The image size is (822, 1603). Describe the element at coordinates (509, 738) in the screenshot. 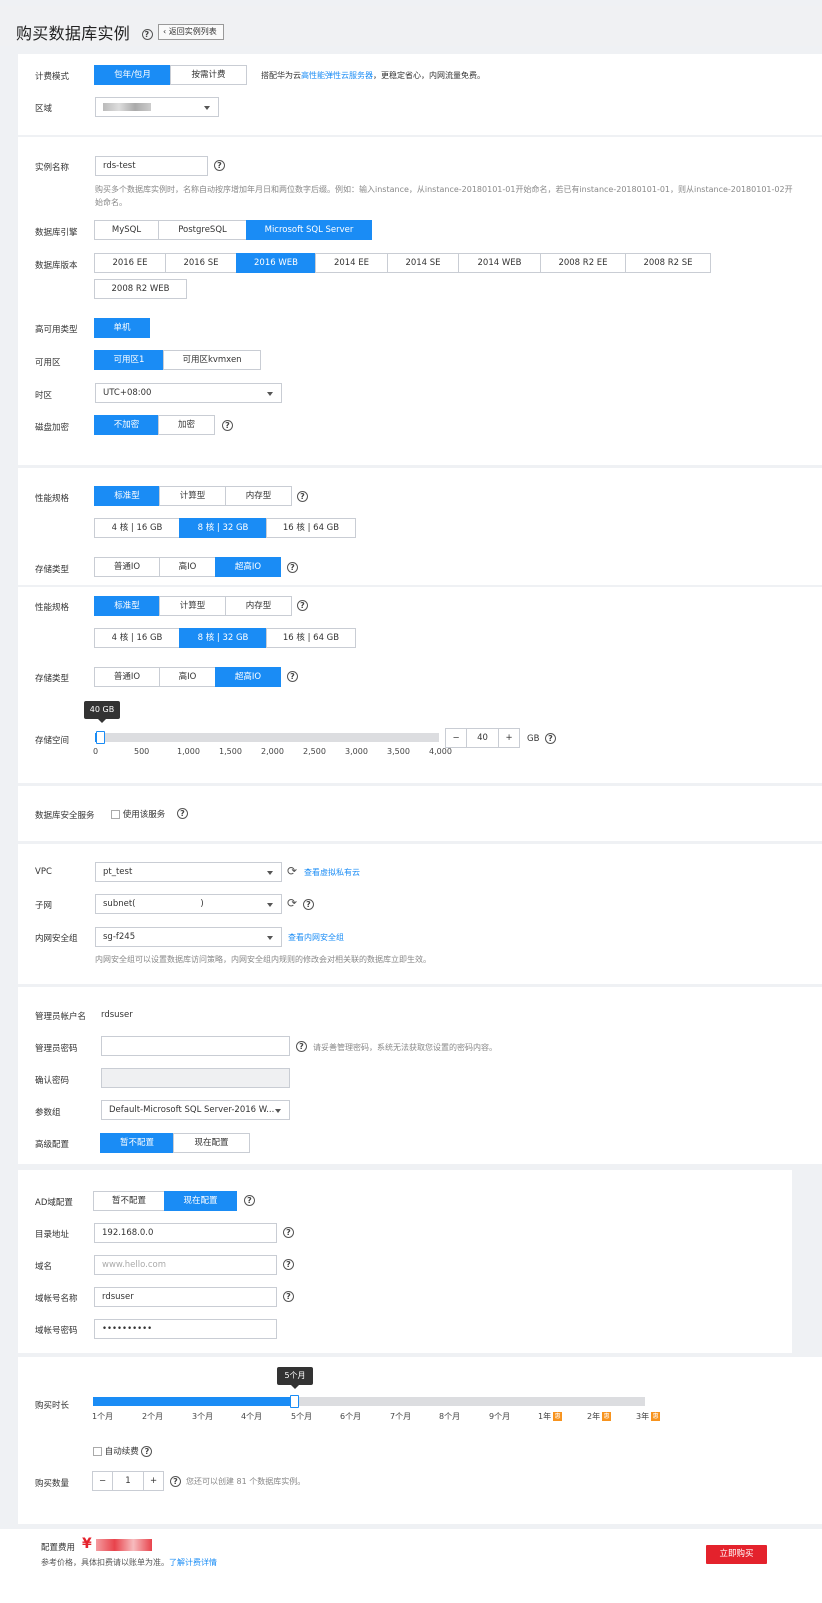

I see `storage-increment-button: +` at that location.